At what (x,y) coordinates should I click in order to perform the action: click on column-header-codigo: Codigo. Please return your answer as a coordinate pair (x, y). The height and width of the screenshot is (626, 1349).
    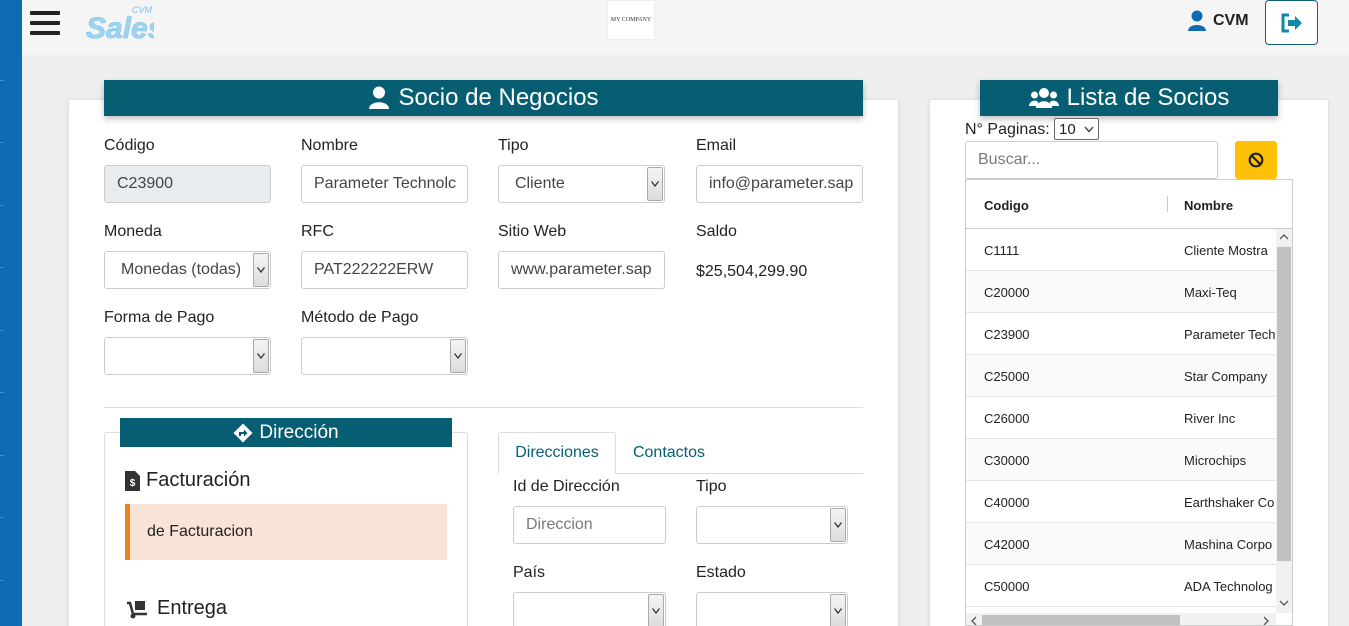
    Looking at the image, I should click on (1006, 205).